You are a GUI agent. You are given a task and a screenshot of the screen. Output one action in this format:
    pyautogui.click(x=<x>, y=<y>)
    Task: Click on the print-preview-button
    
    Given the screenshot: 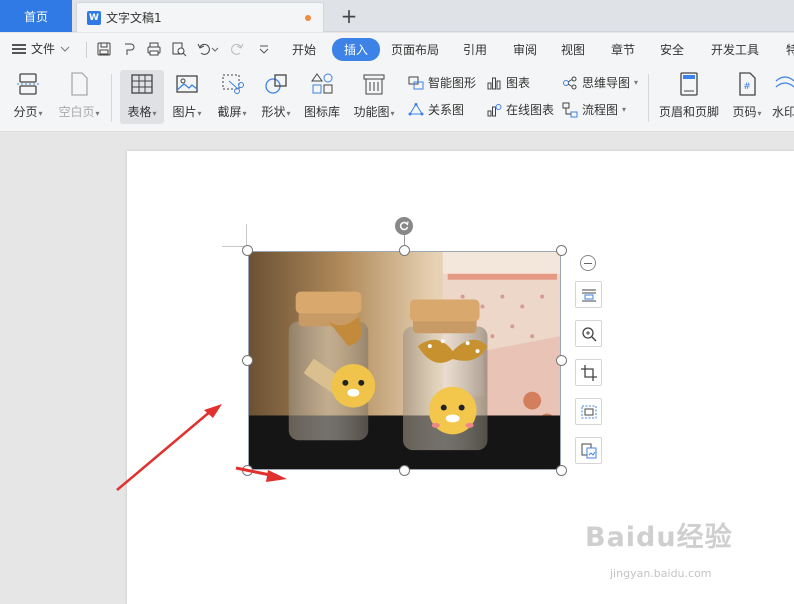 What is the action you would take?
    pyautogui.click(x=179, y=49)
    